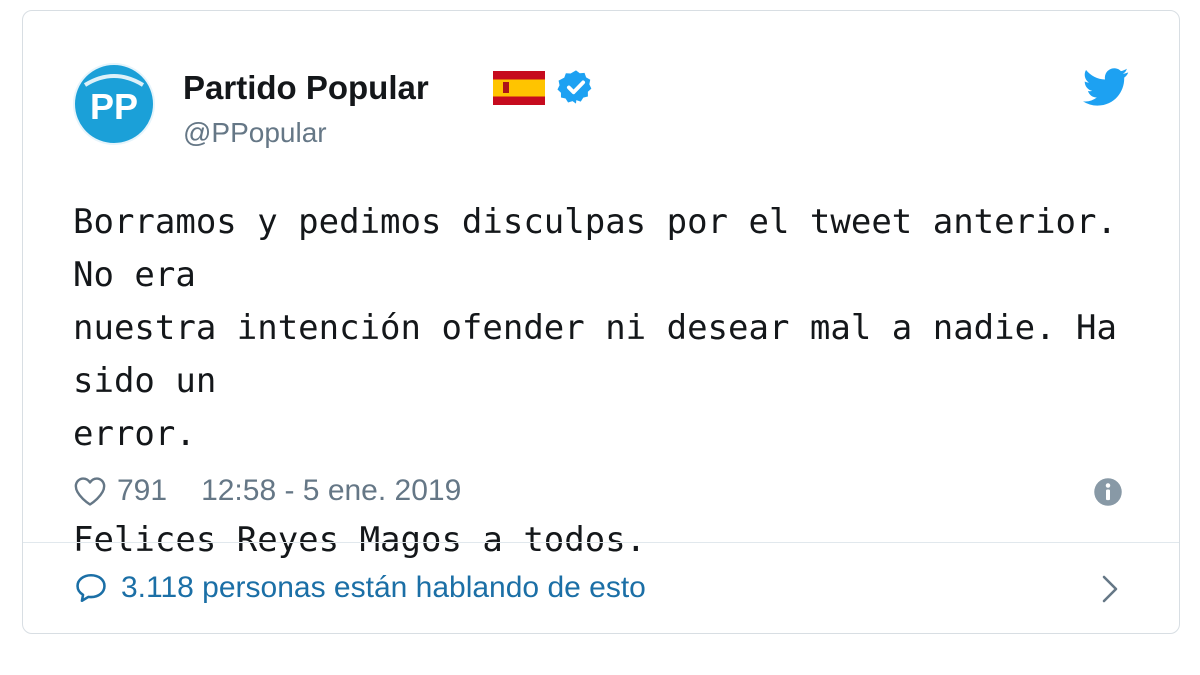  I want to click on spain-flag-icon, so click(519, 88).